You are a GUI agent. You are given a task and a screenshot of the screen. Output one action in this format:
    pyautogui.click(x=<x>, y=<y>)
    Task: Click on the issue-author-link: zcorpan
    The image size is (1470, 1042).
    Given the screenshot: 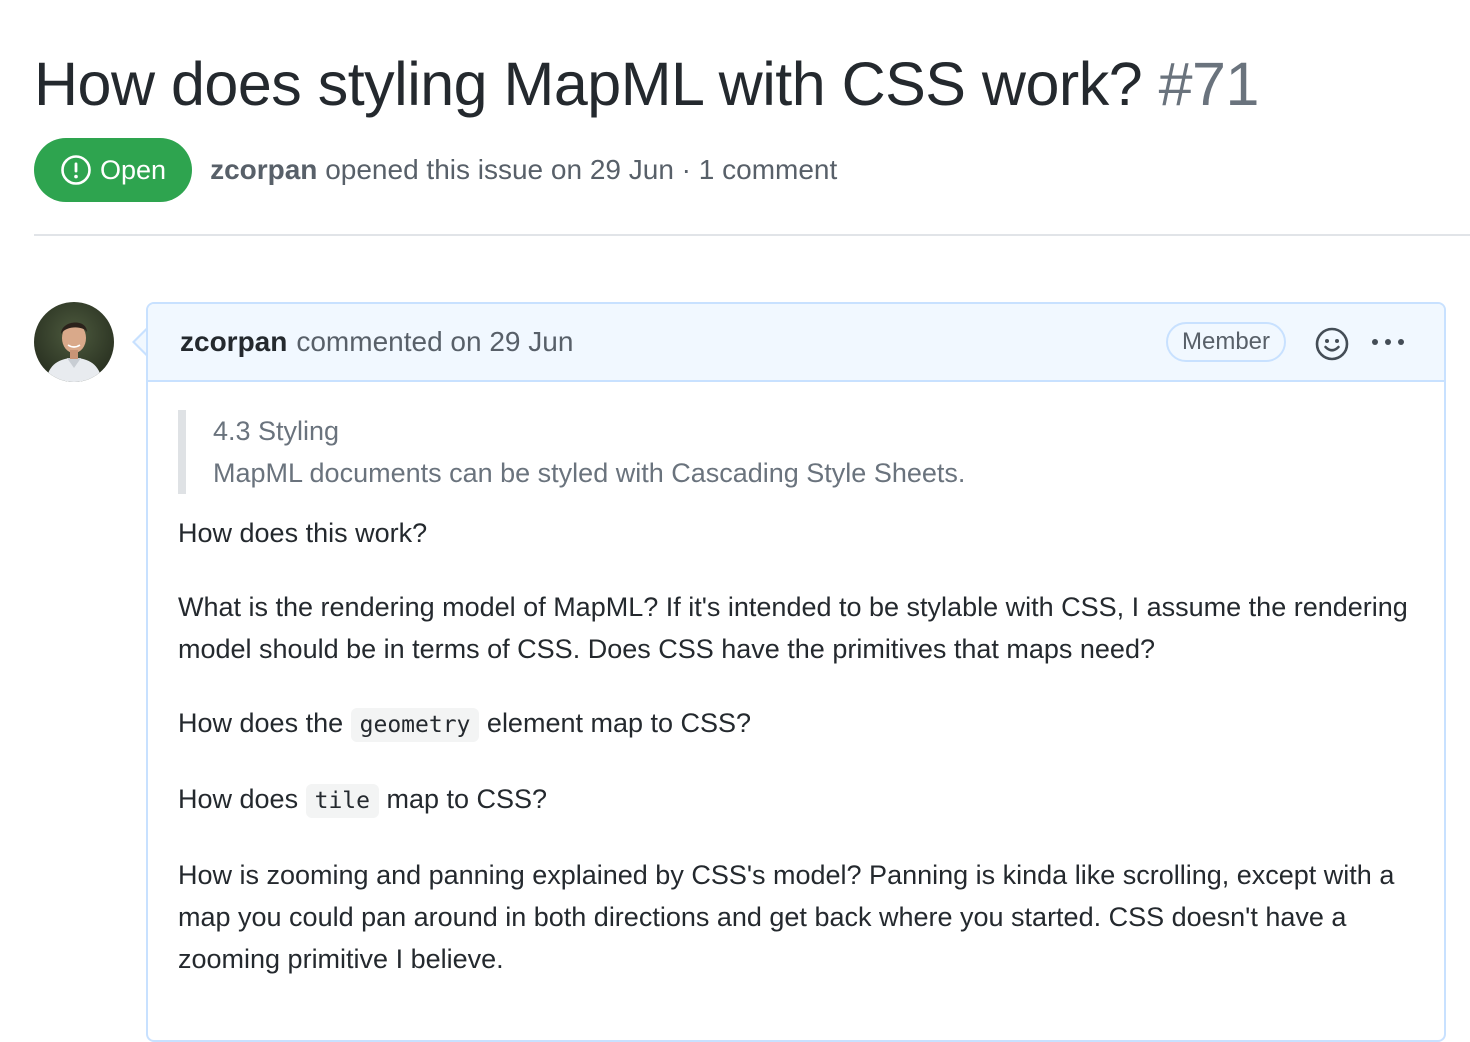 What is the action you would take?
    pyautogui.click(x=263, y=169)
    